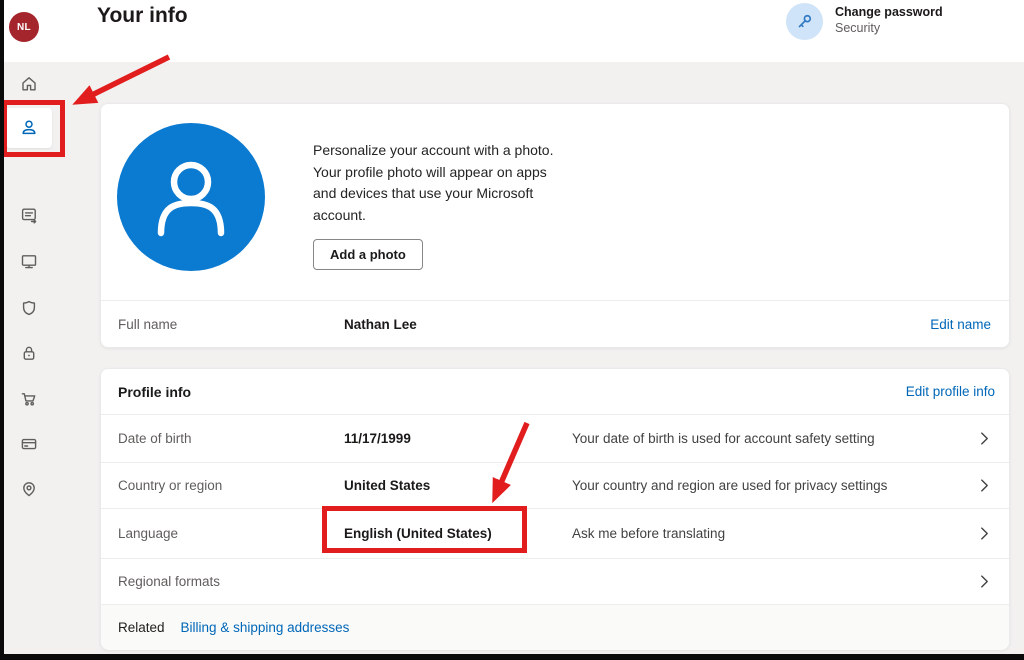 This screenshot has width=1024, height=660. What do you see at coordinates (142, 15) in the screenshot?
I see `page-title: Your info` at bounding box center [142, 15].